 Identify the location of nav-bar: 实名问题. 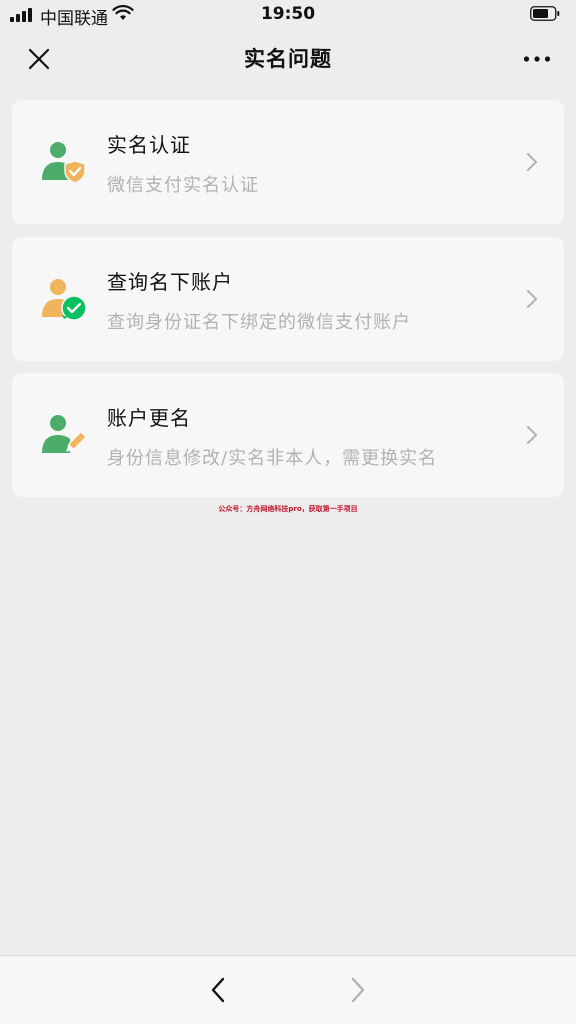
(288, 58).